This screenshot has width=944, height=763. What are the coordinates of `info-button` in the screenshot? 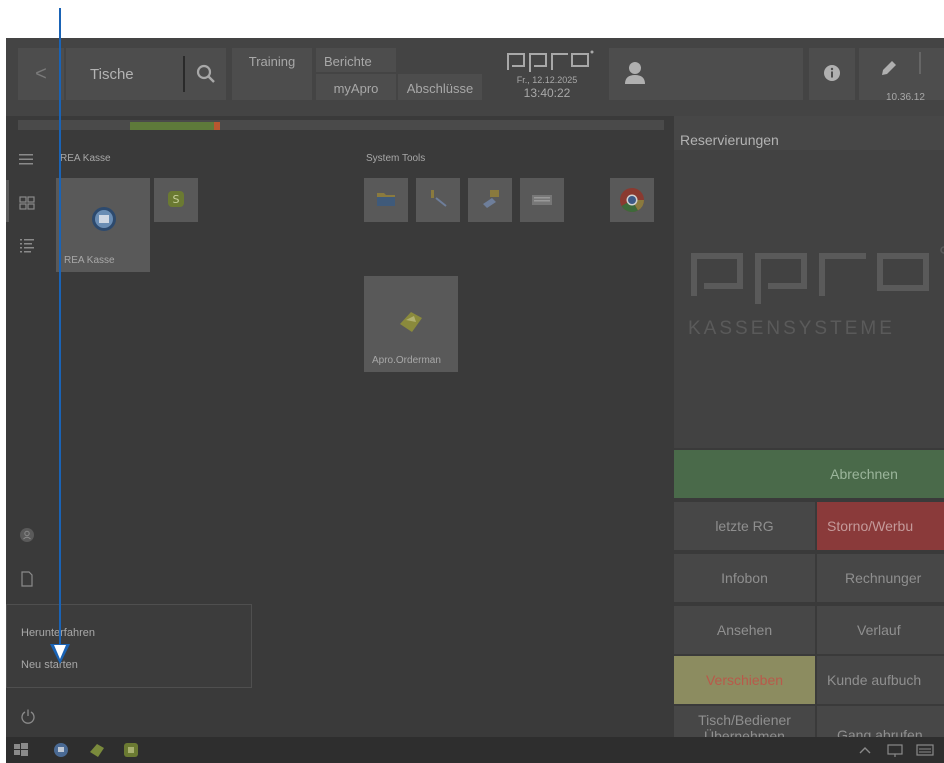 It's located at (832, 74).